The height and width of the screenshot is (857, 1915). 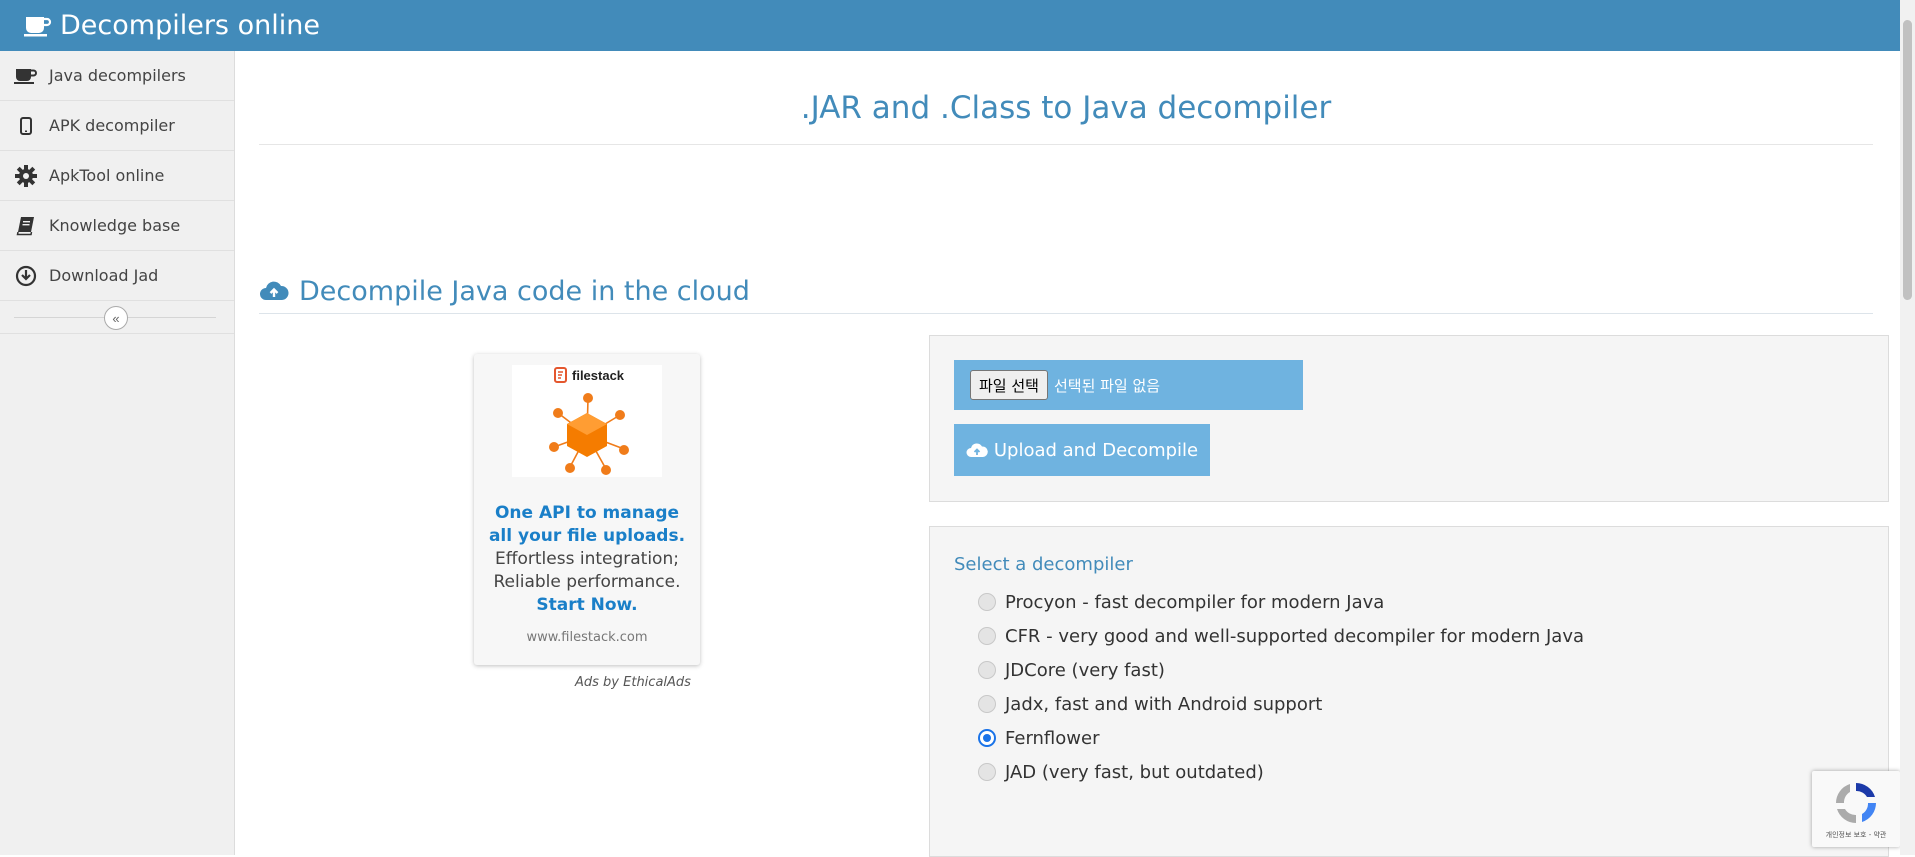 What do you see at coordinates (587, 421) in the screenshot?
I see `ad-image: filestack` at bounding box center [587, 421].